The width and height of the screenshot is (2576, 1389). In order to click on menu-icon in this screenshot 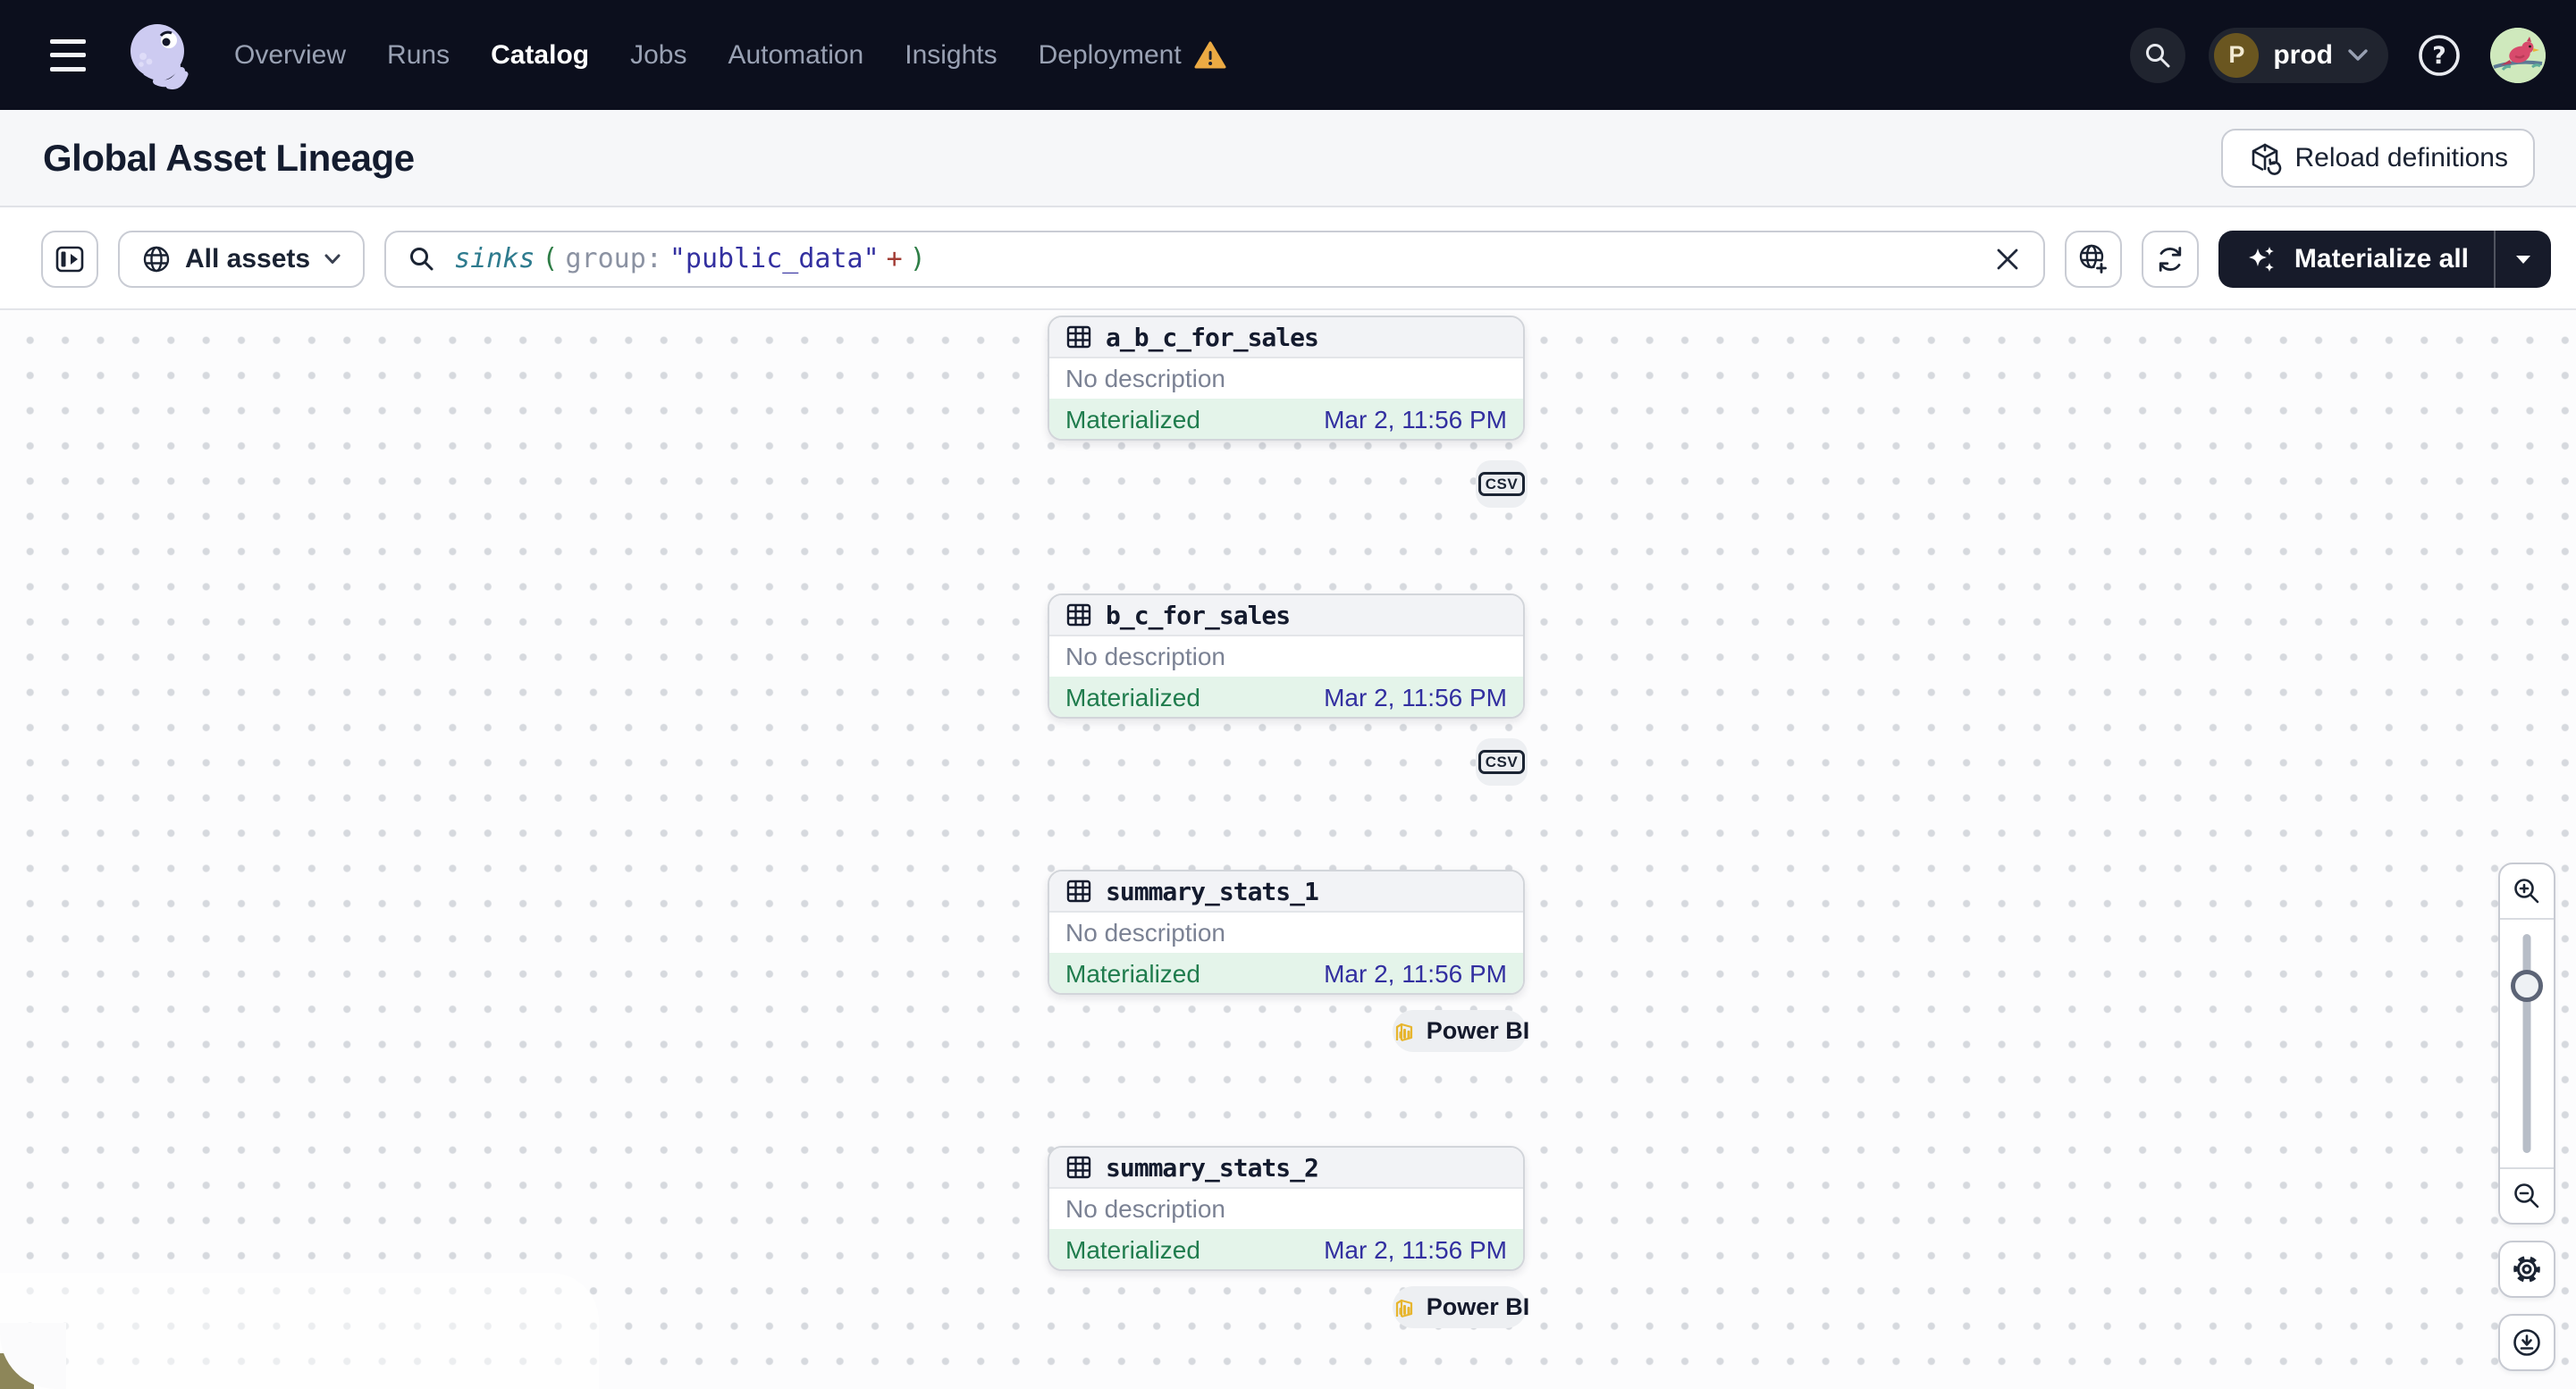, I will do `click(70, 55)`.